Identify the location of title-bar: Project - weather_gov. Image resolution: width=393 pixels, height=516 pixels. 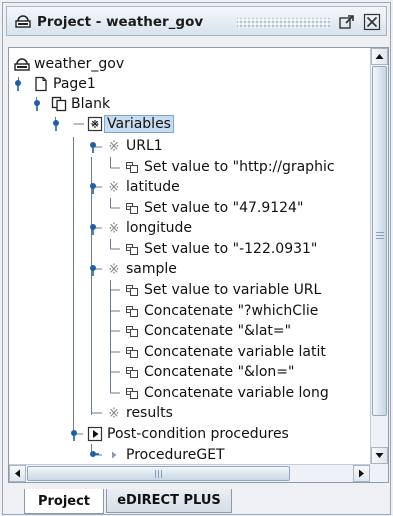
(196, 21).